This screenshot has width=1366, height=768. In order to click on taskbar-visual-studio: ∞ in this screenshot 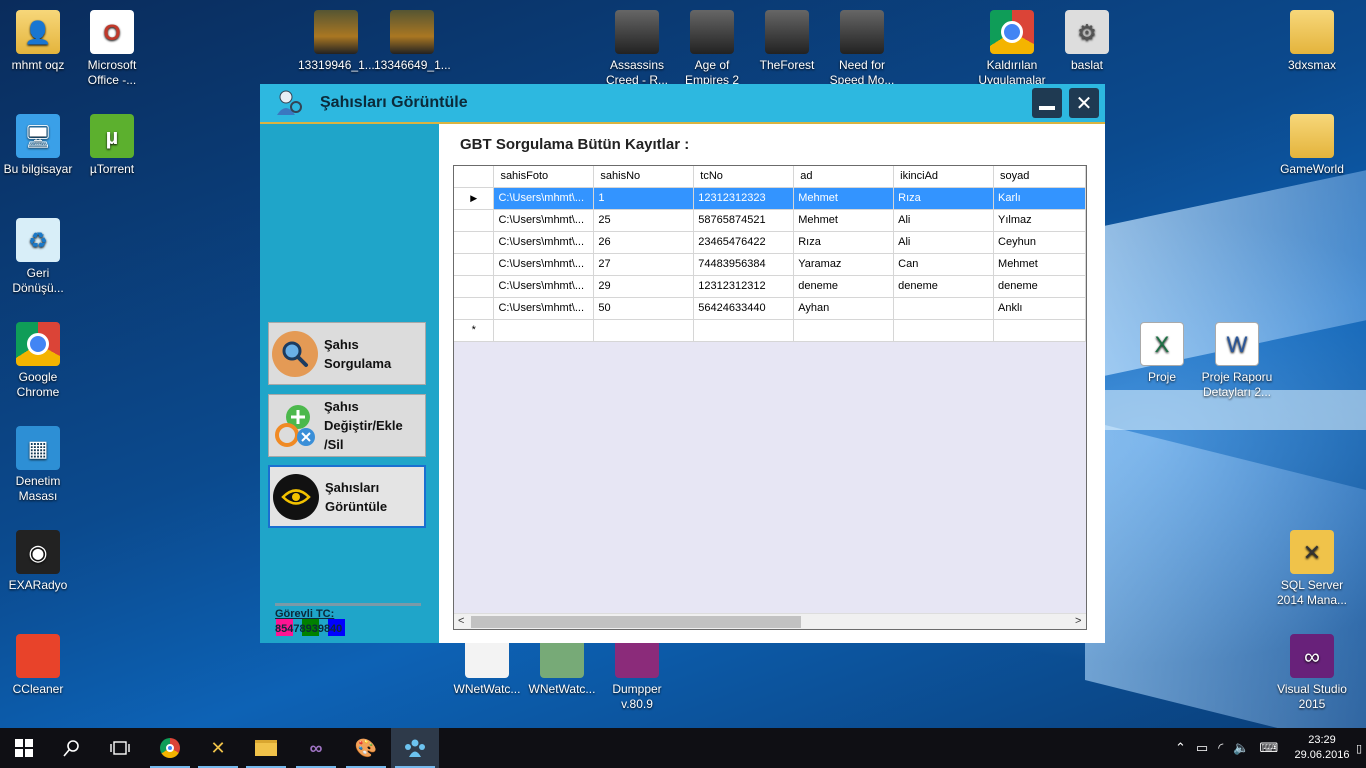, I will do `click(316, 748)`.